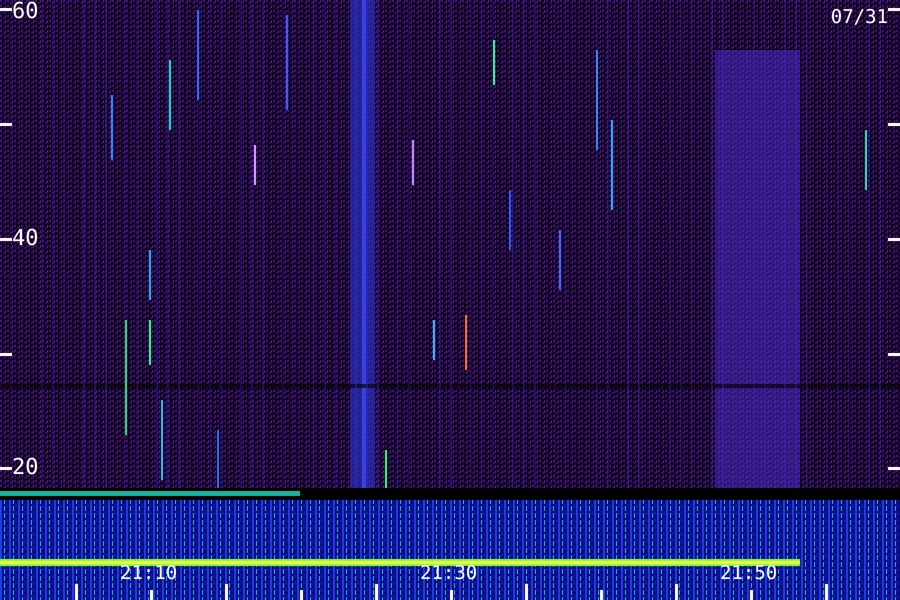  I want to click on axis-label: 40, so click(25, 238).